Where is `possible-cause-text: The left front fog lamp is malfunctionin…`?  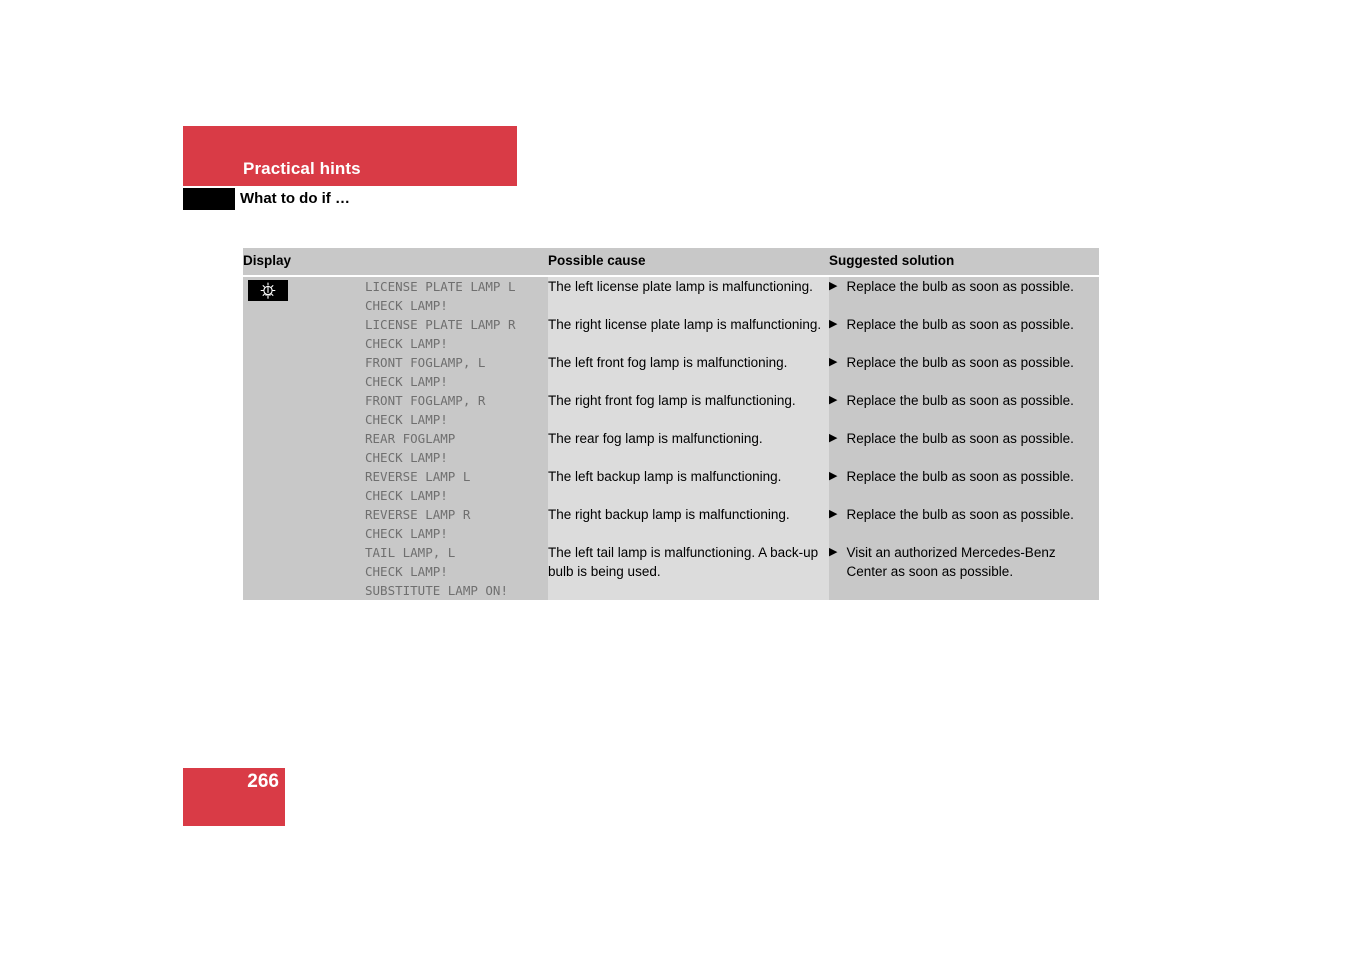
possible-cause-text: The left front fog lamp is malfunctionin… is located at coordinates (668, 362).